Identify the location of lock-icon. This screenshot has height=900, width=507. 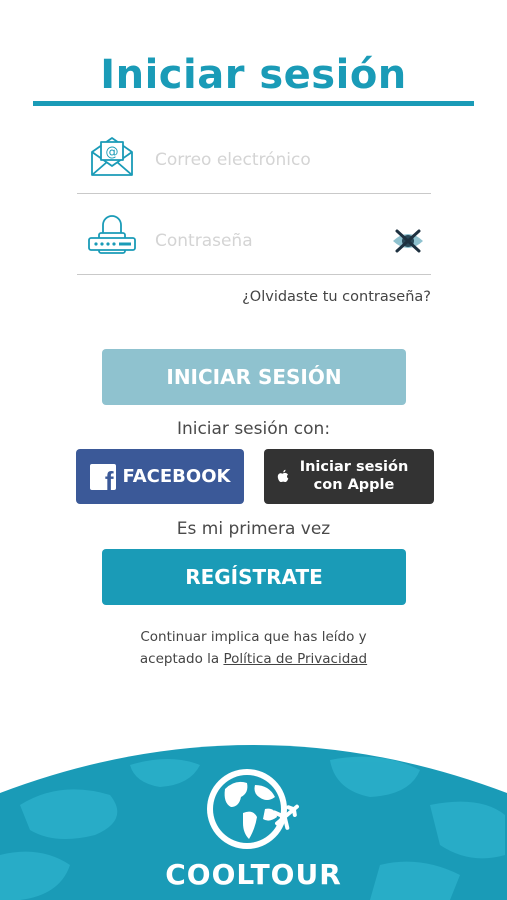
(112, 234).